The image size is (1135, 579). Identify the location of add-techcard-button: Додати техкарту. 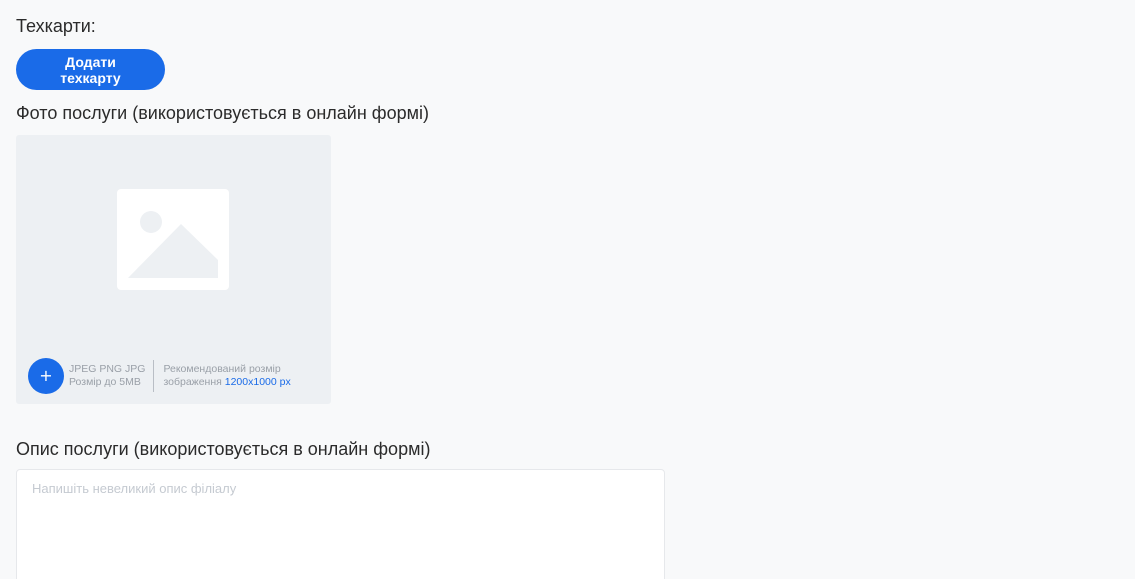
(90, 69).